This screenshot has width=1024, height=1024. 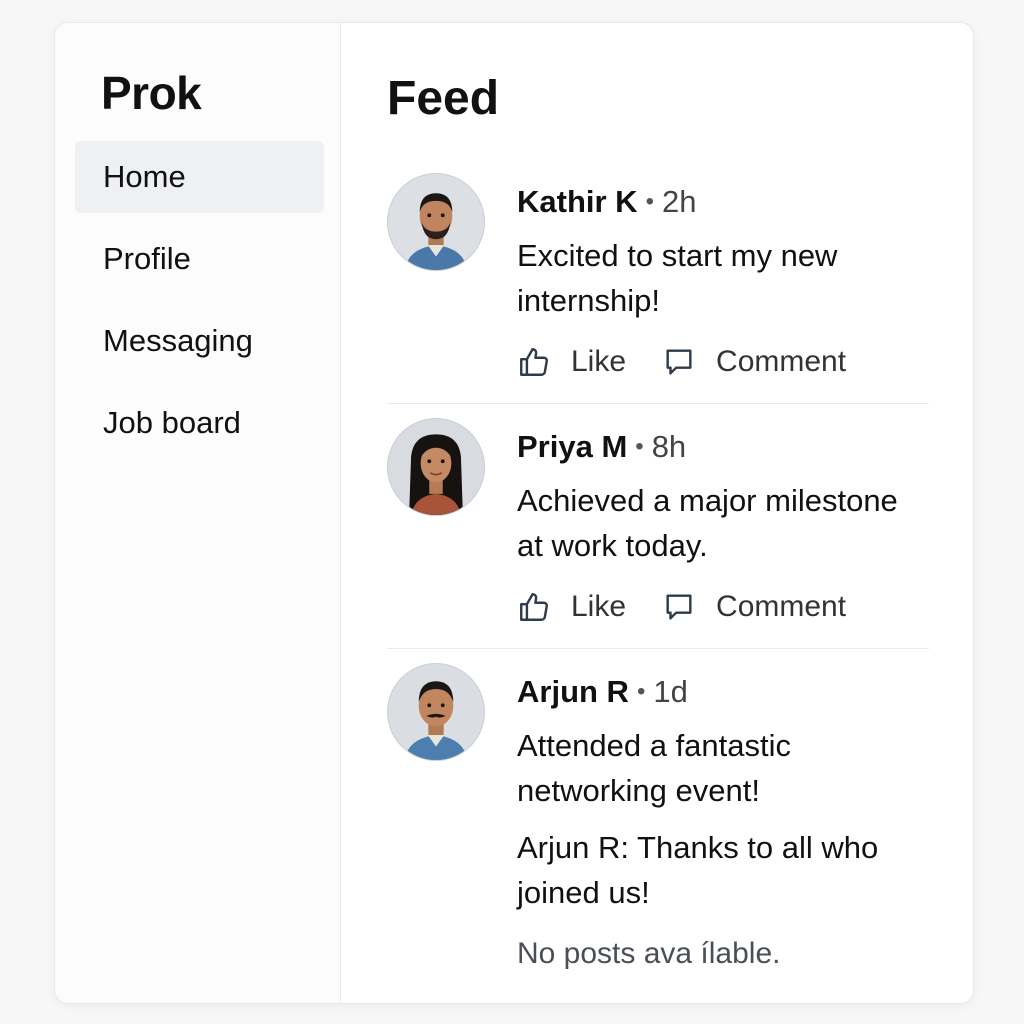 What do you see at coordinates (572, 446) in the screenshot?
I see `post-author: Priya M` at bounding box center [572, 446].